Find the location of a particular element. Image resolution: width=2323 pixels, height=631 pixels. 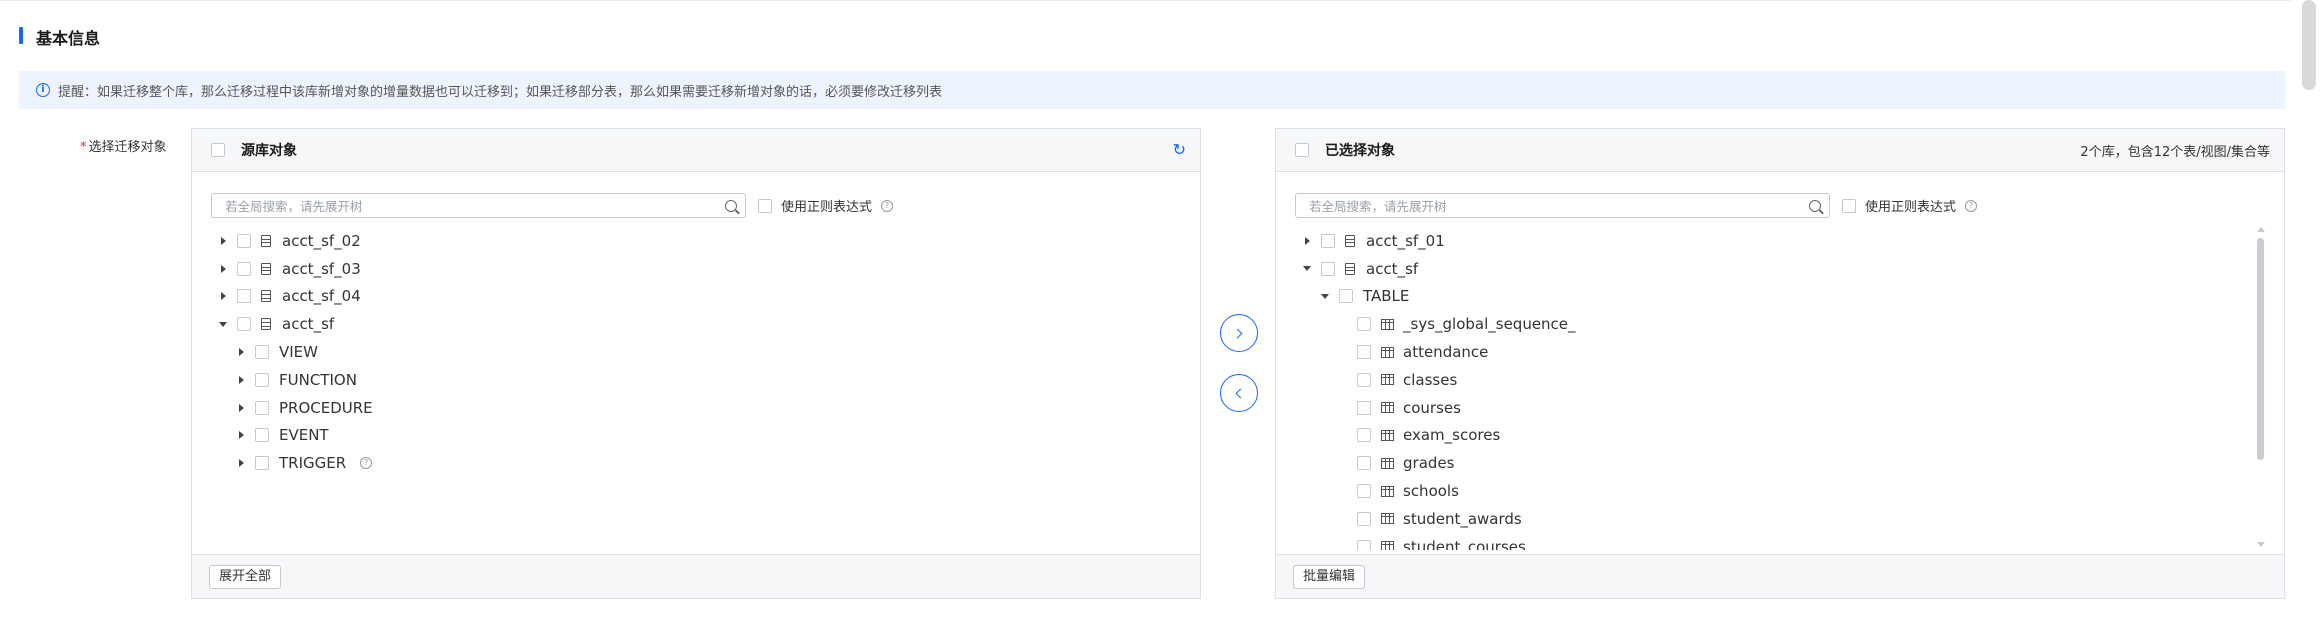

tree-node-label: courses is located at coordinates (1432, 407).